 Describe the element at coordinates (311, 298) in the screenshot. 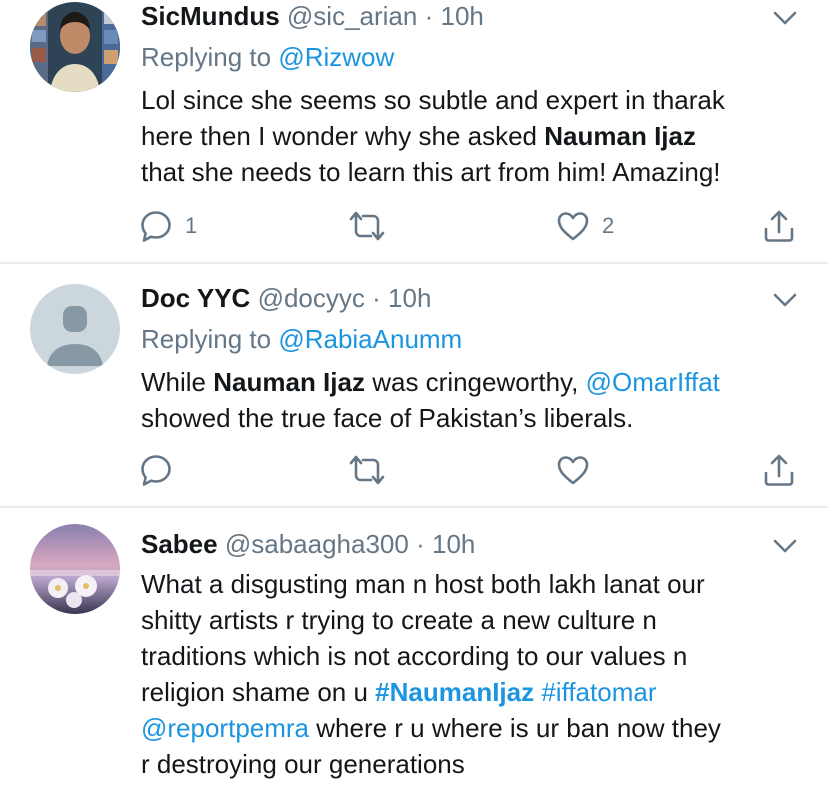

I see `username: @docyyc` at that location.